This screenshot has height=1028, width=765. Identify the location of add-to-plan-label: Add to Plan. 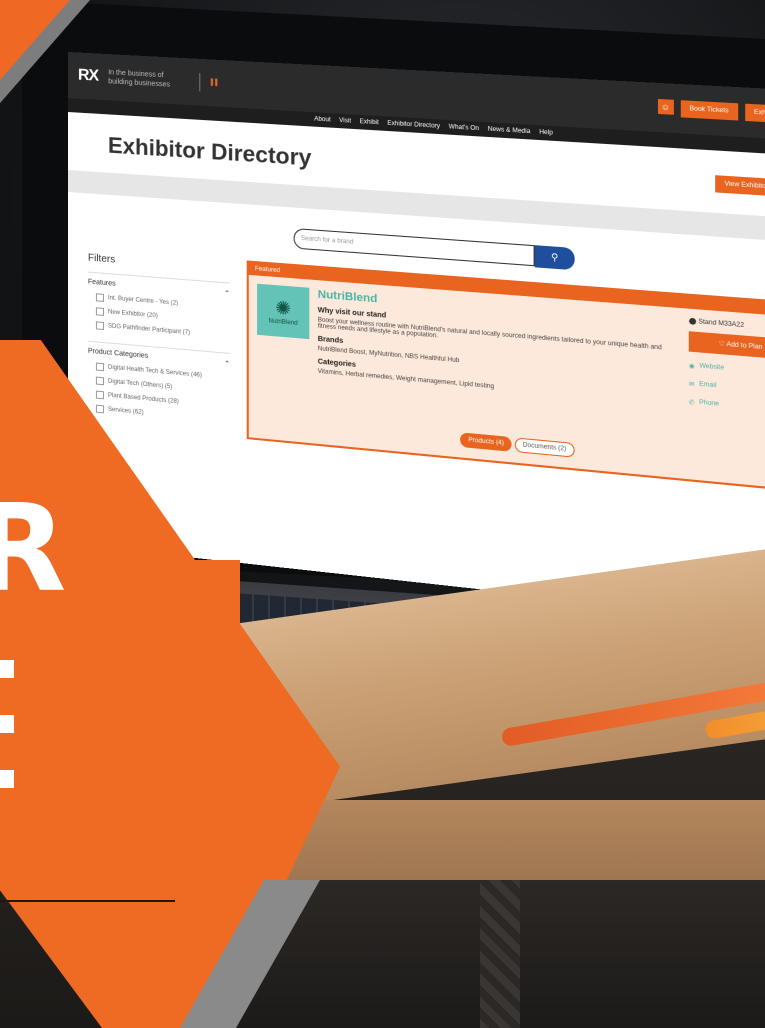
(744, 346).